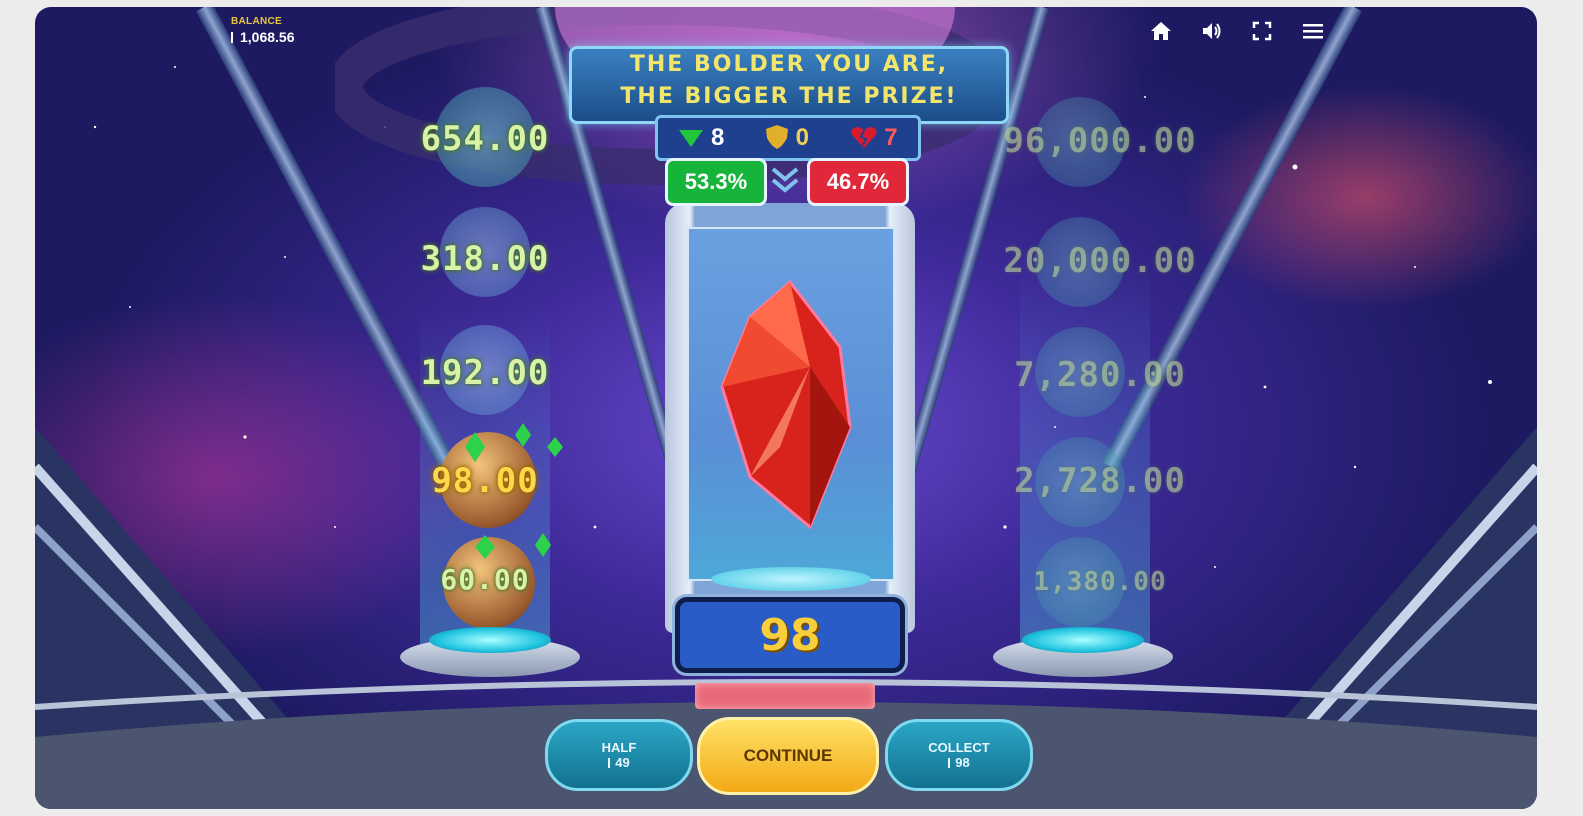 The width and height of the screenshot is (1583, 816). What do you see at coordinates (785, 696) in the screenshot?
I see `risk-bar` at bounding box center [785, 696].